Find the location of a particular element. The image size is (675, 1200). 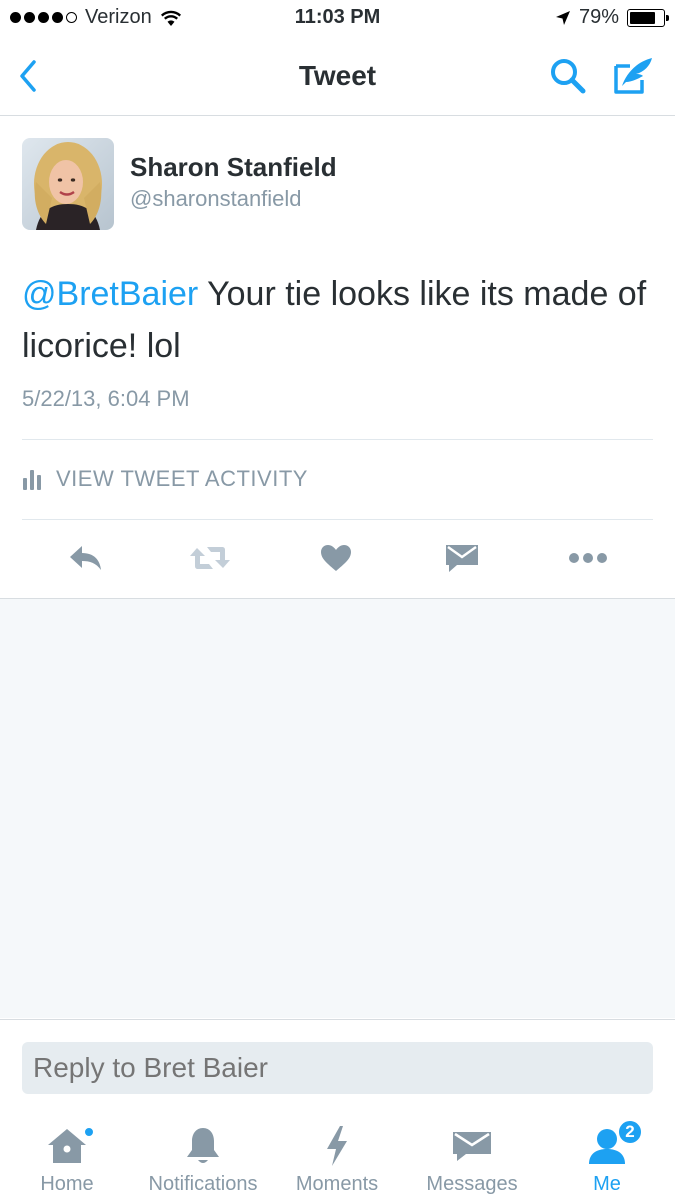

search-icon is located at coordinates (568, 76).